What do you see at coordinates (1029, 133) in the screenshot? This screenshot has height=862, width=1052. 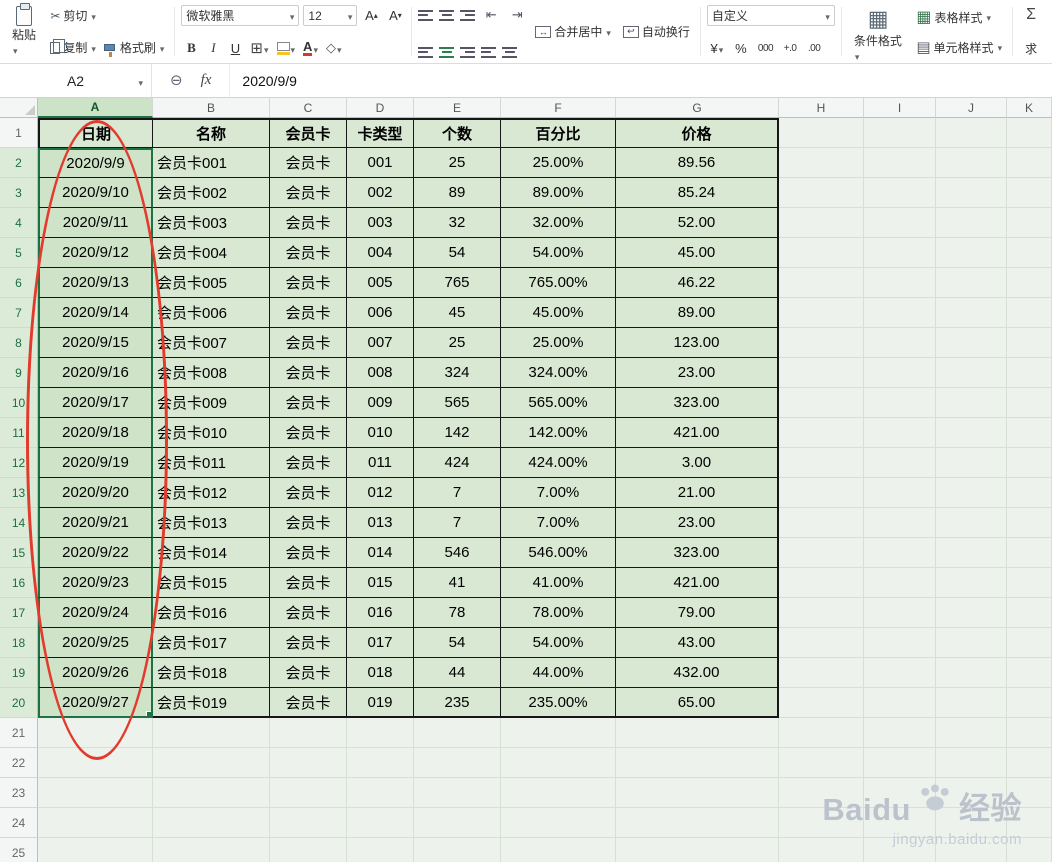 I see `cell-K1` at bounding box center [1029, 133].